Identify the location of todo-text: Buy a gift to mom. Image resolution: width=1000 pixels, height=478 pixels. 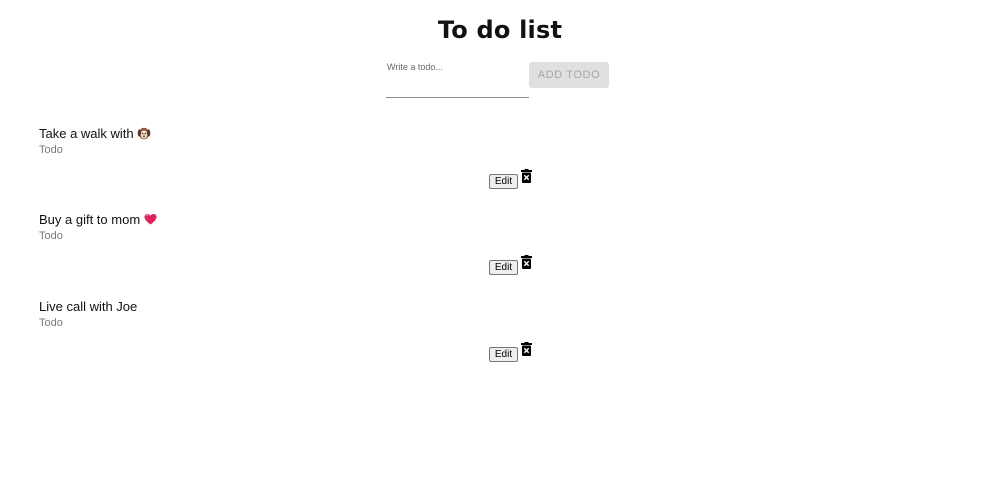
(98, 220).